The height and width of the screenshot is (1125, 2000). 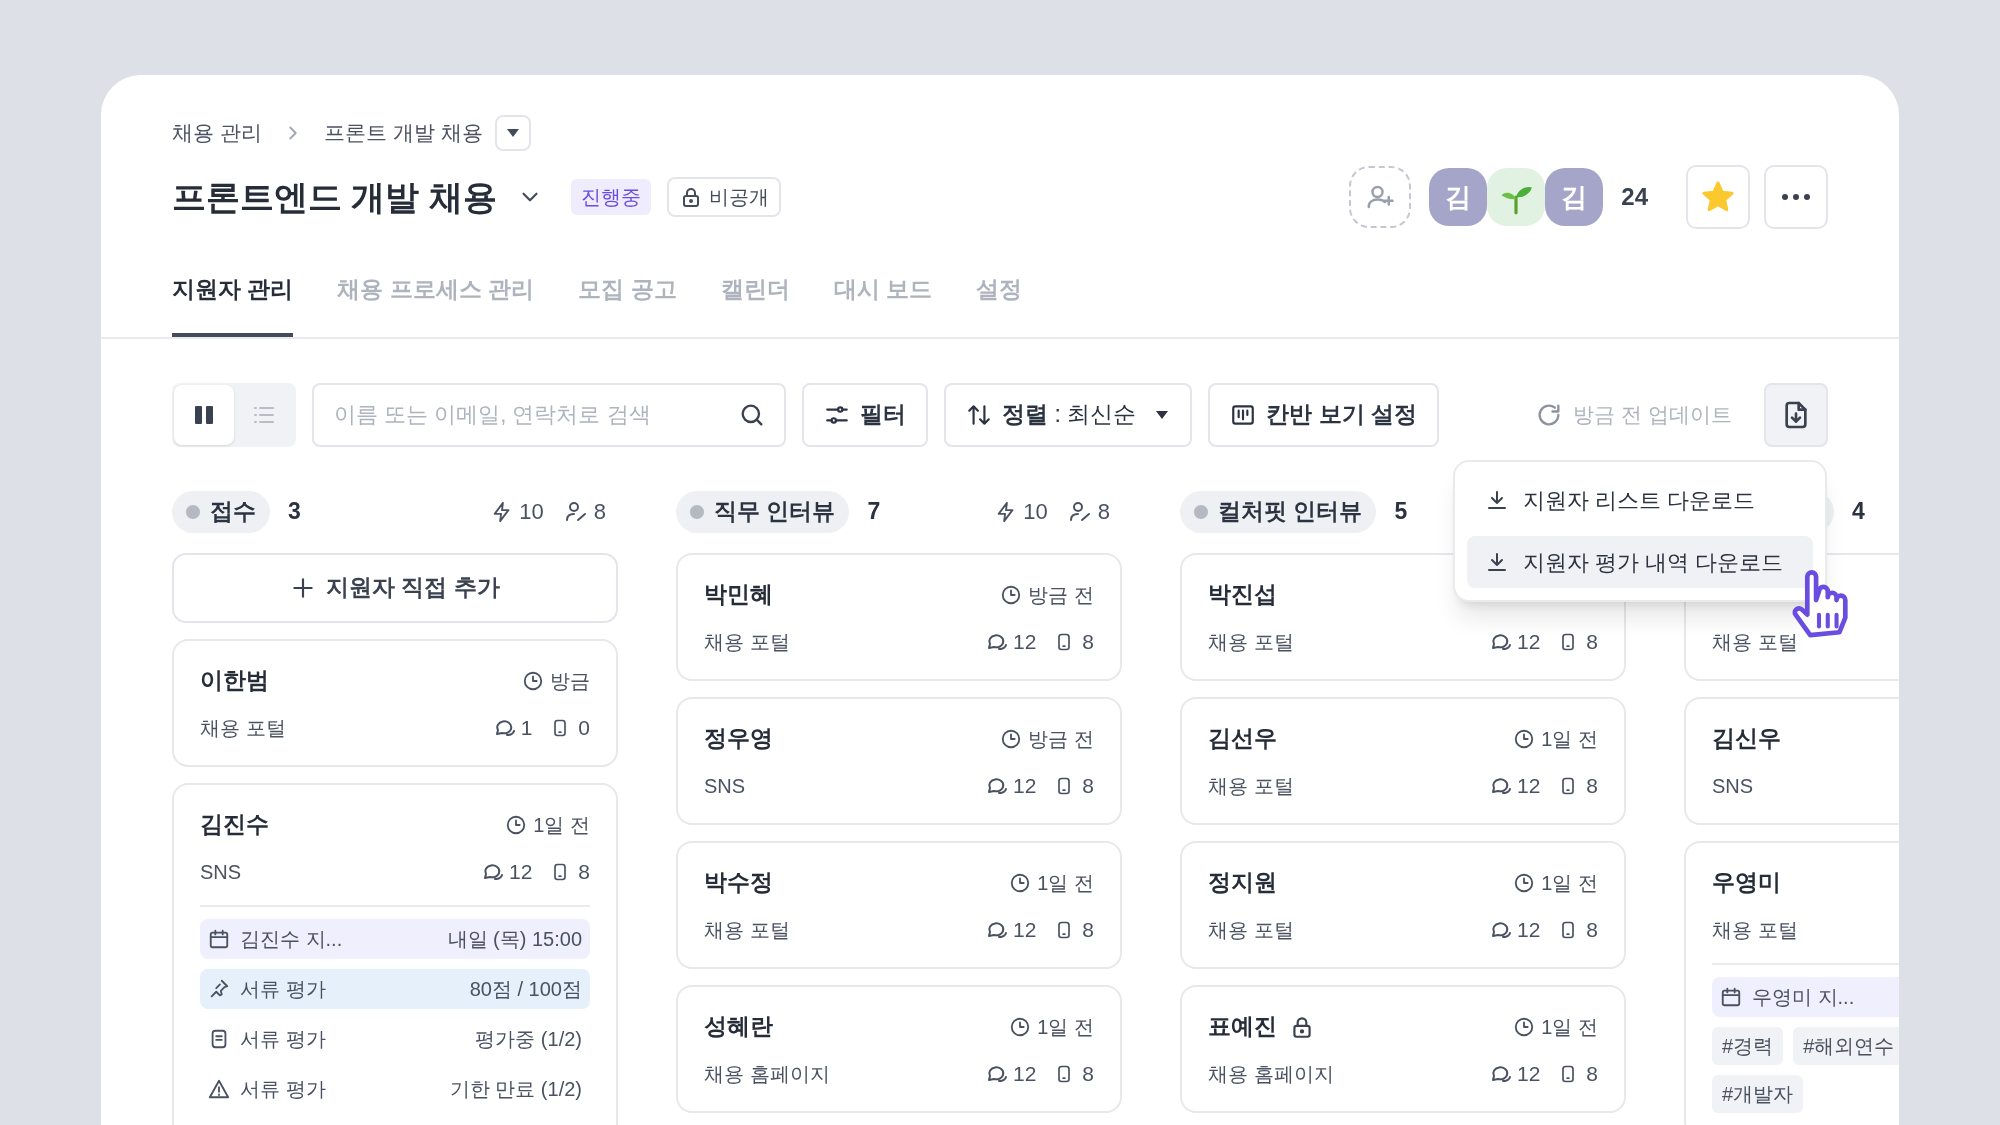 What do you see at coordinates (1068, 414) in the screenshot?
I see `sort-button: 정렬 : 최신순` at bounding box center [1068, 414].